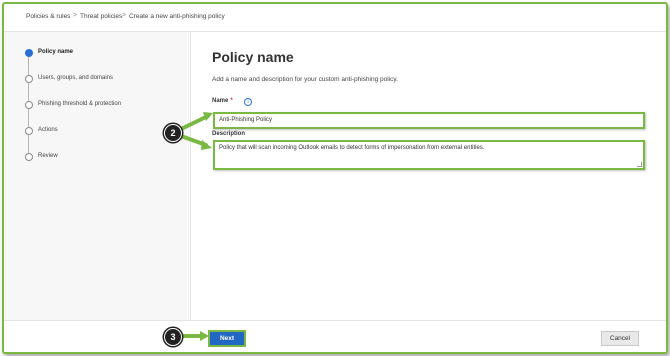 This screenshot has width=670, height=356. Describe the element at coordinates (173, 337) in the screenshot. I see `callout-badge-3: 3` at that location.